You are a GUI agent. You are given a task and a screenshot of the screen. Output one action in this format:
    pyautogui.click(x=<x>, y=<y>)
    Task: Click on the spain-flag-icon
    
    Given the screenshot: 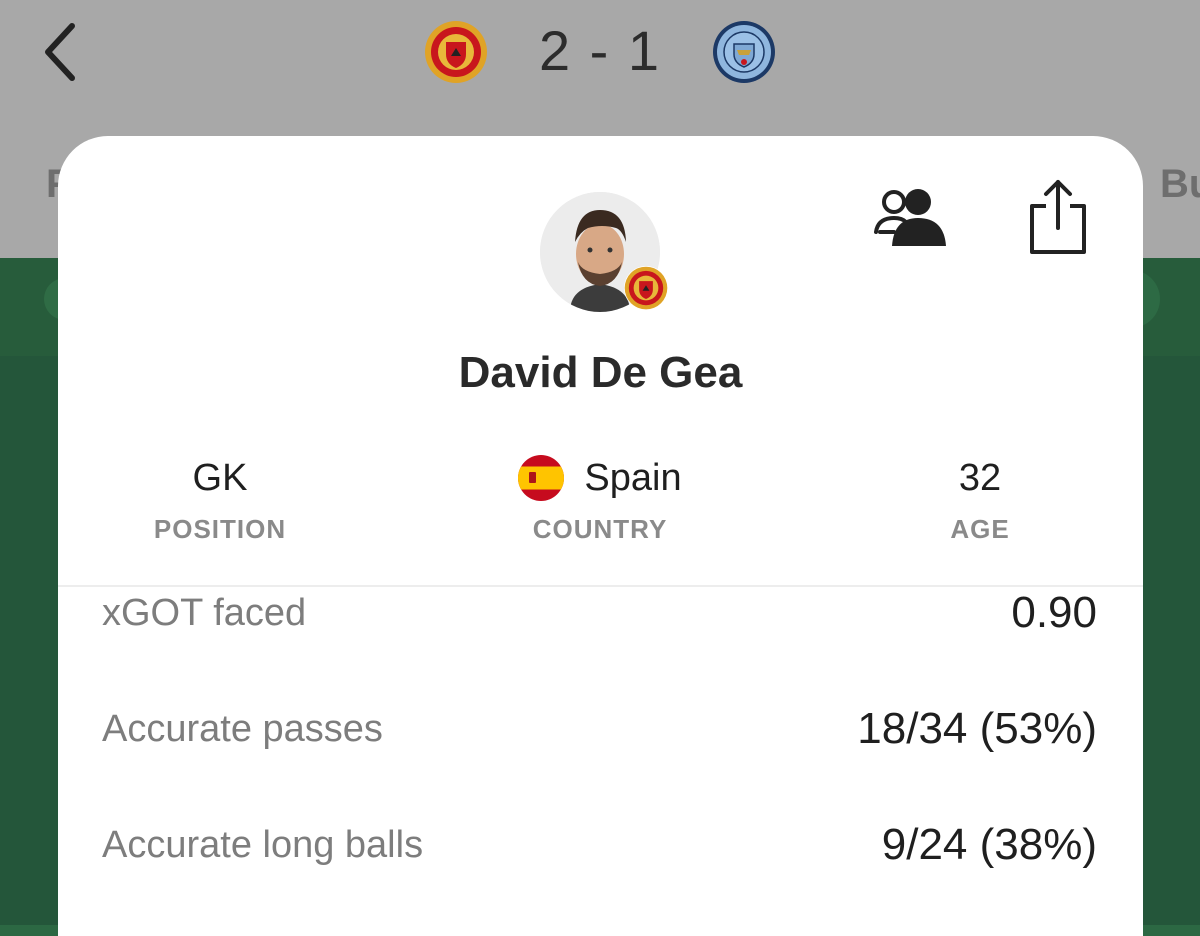 What is the action you would take?
    pyautogui.click(x=541, y=478)
    